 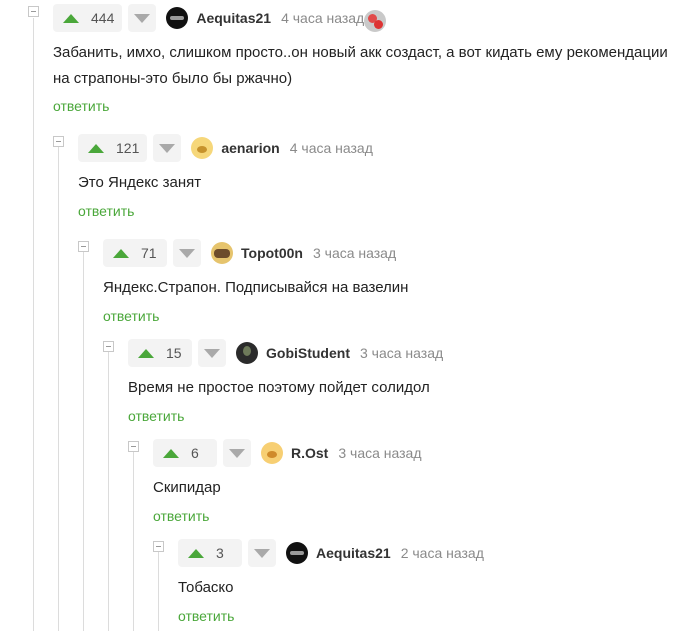 I want to click on comment-text-line-1: Это Яндекс занят, so click(x=140, y=182).